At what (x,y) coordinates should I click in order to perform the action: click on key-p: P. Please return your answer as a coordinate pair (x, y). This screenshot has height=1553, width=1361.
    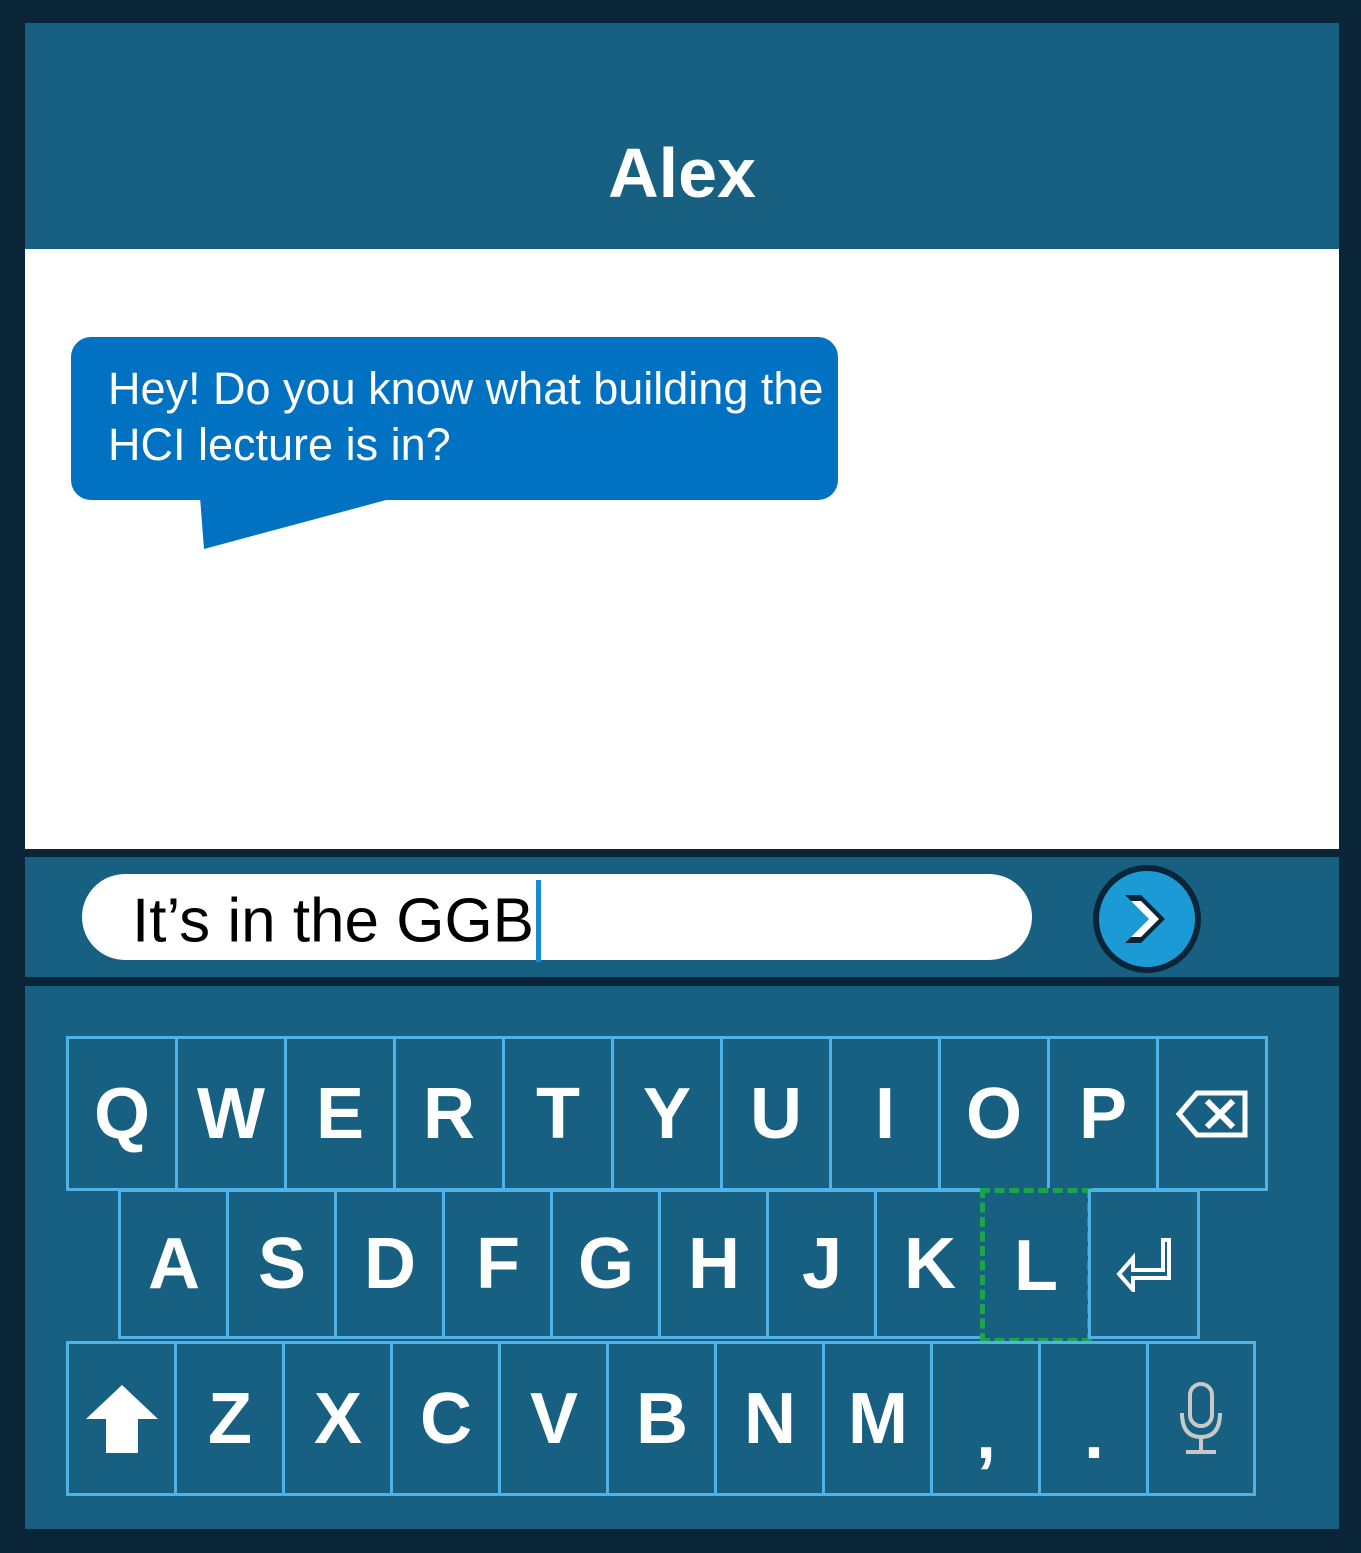
    Looking at the image, I should click on (1103, 1113).